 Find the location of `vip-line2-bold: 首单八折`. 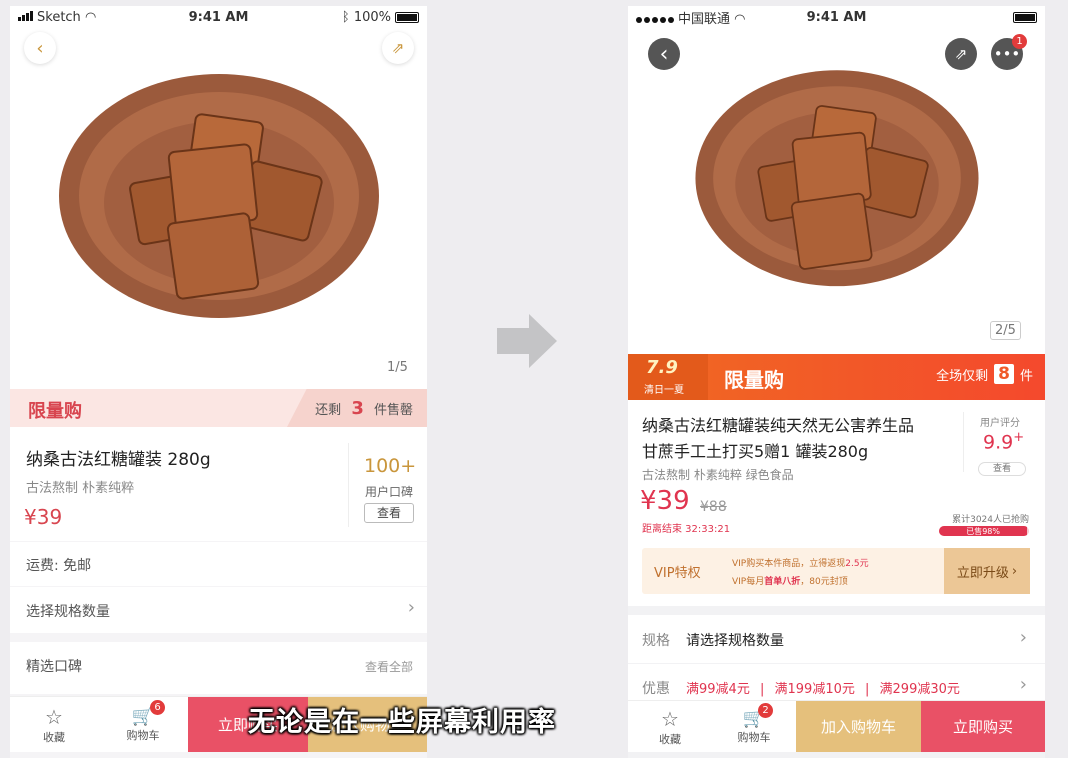

vip-line2-bold: 首单八折 is located at coordinates (782, 582).